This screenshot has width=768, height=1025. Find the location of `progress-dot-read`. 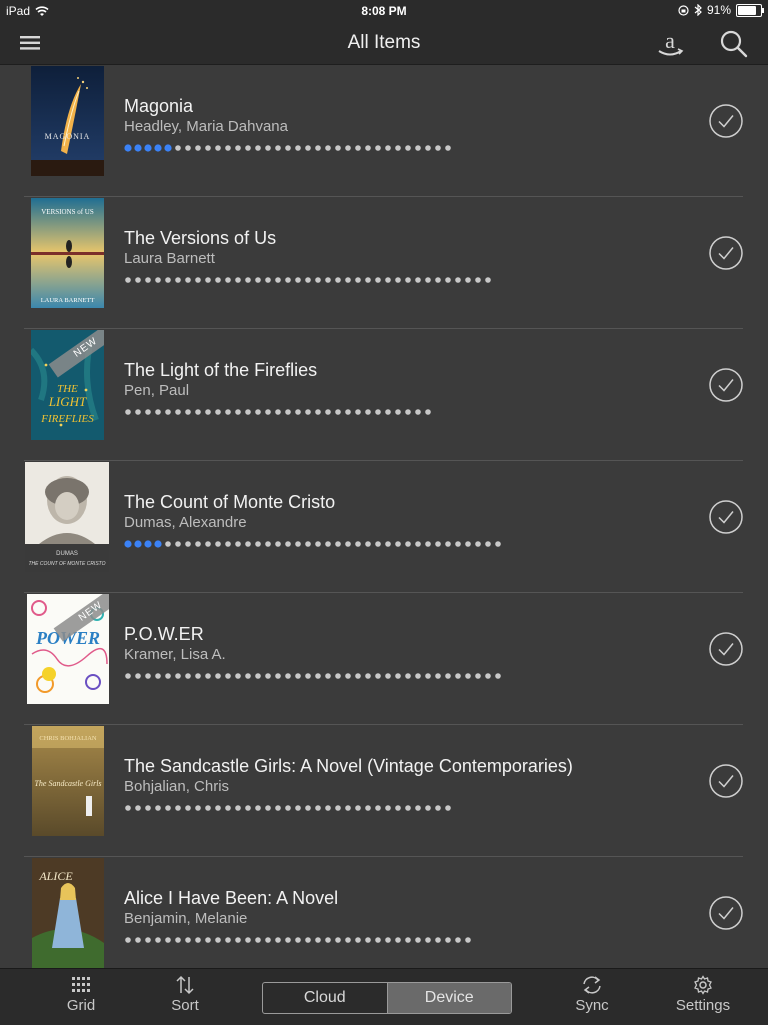

progress-dot-read is located at coordinates (168, 148).